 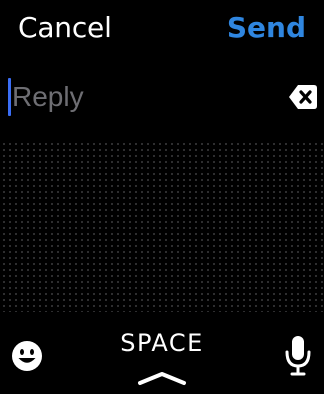 What do you see at coordinates (9, 97) in the screenshot?
I see `text-cursor` at bounding box center [9, 97].